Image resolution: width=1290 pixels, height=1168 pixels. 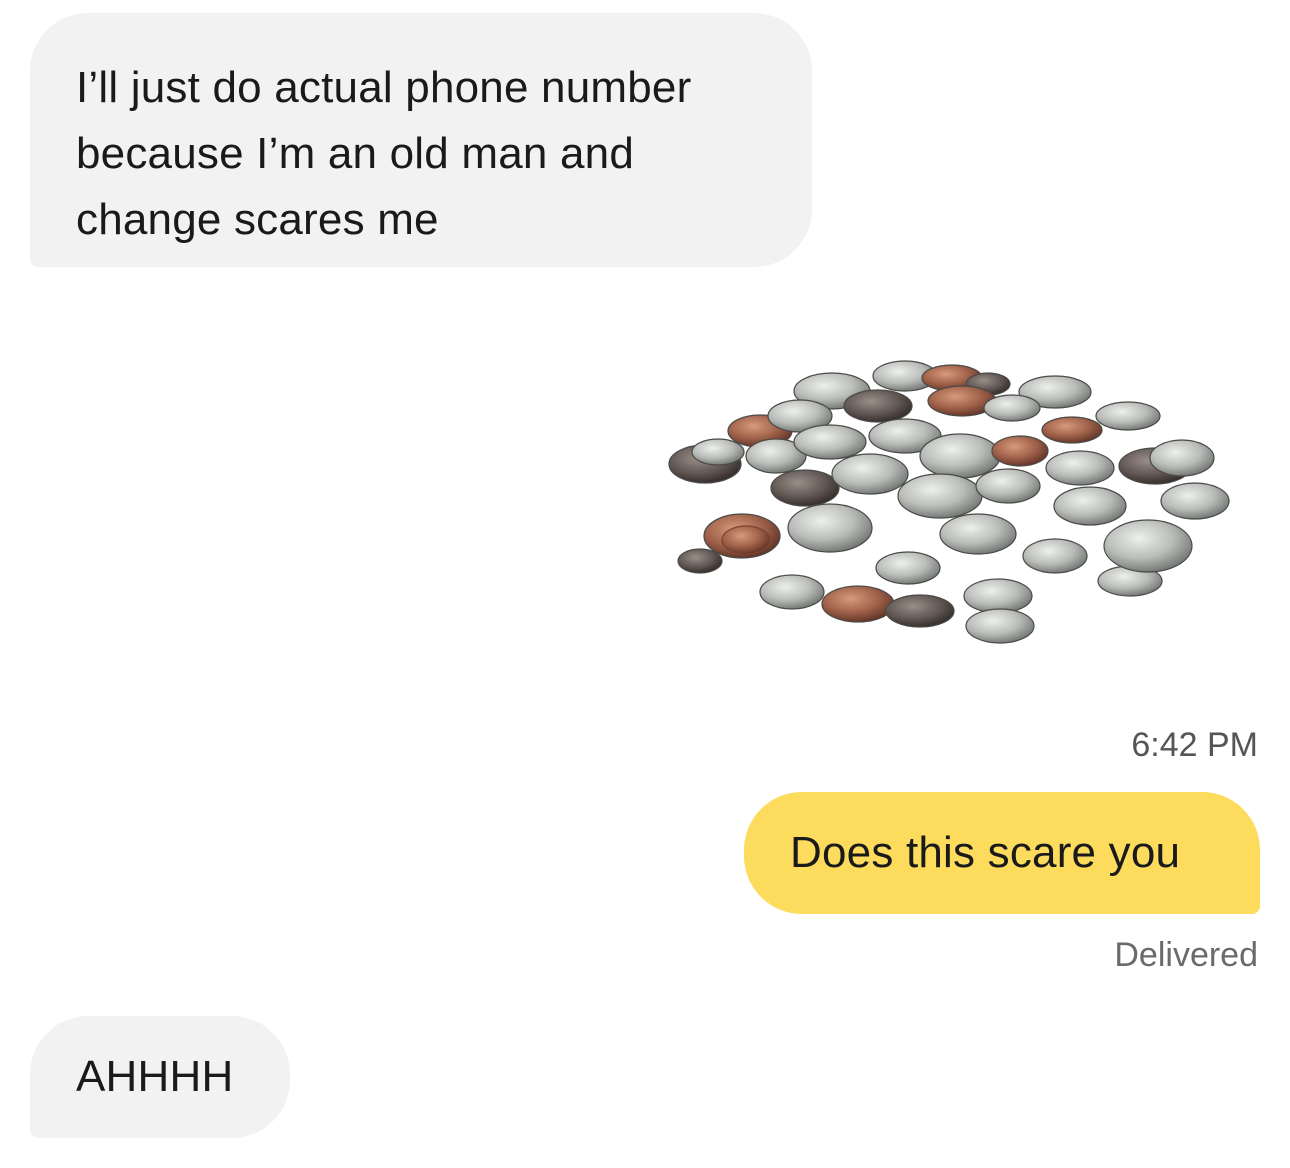 I want to click on delivery-status: Delivered, so click(x=1186, y=955).